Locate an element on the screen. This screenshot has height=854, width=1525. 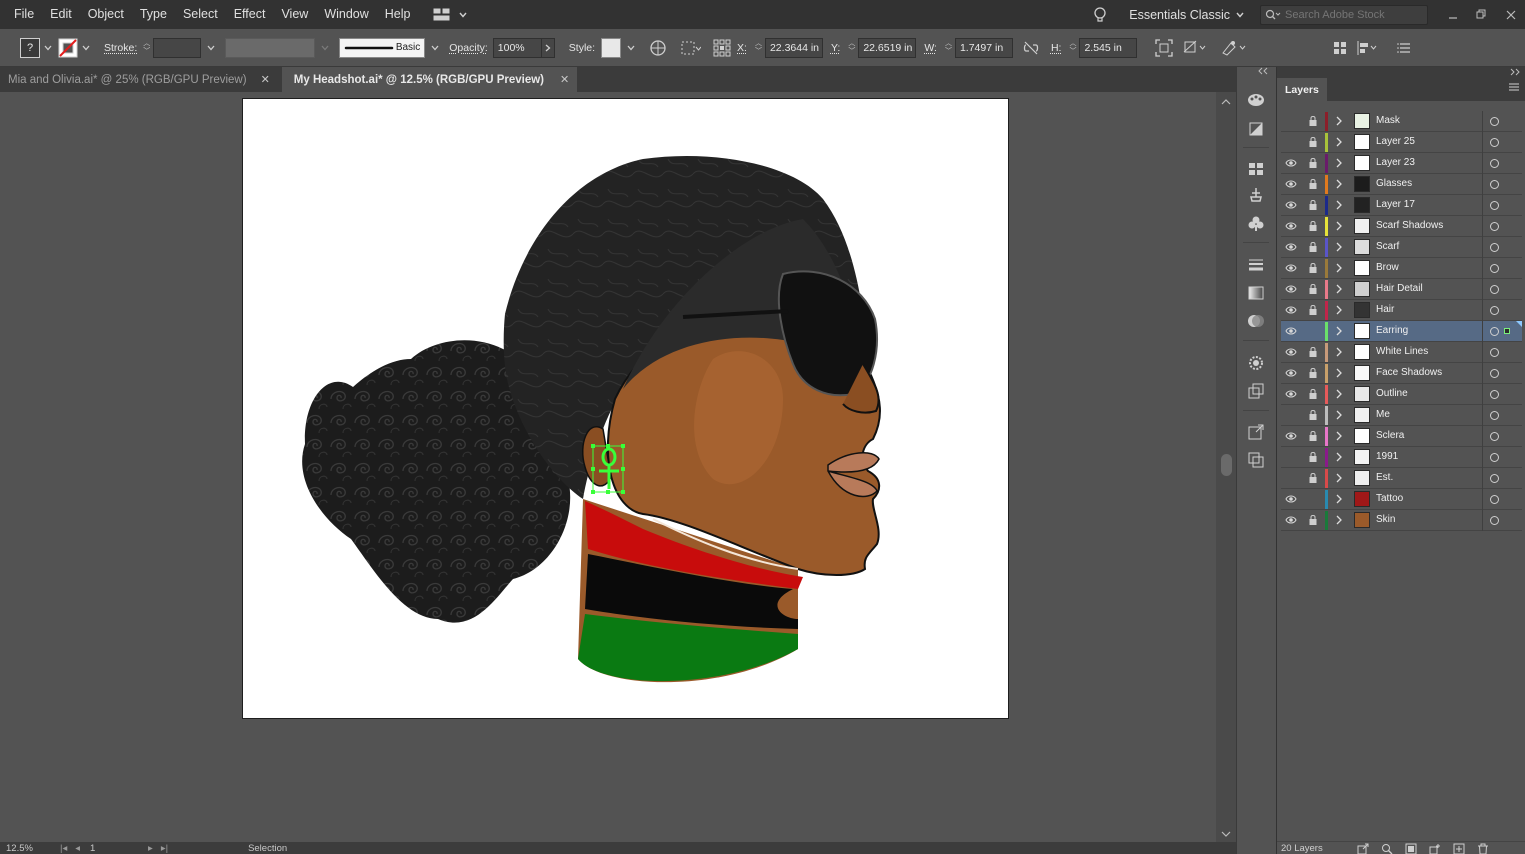
layer-name: Hair is located at coordinates (1385, 309).